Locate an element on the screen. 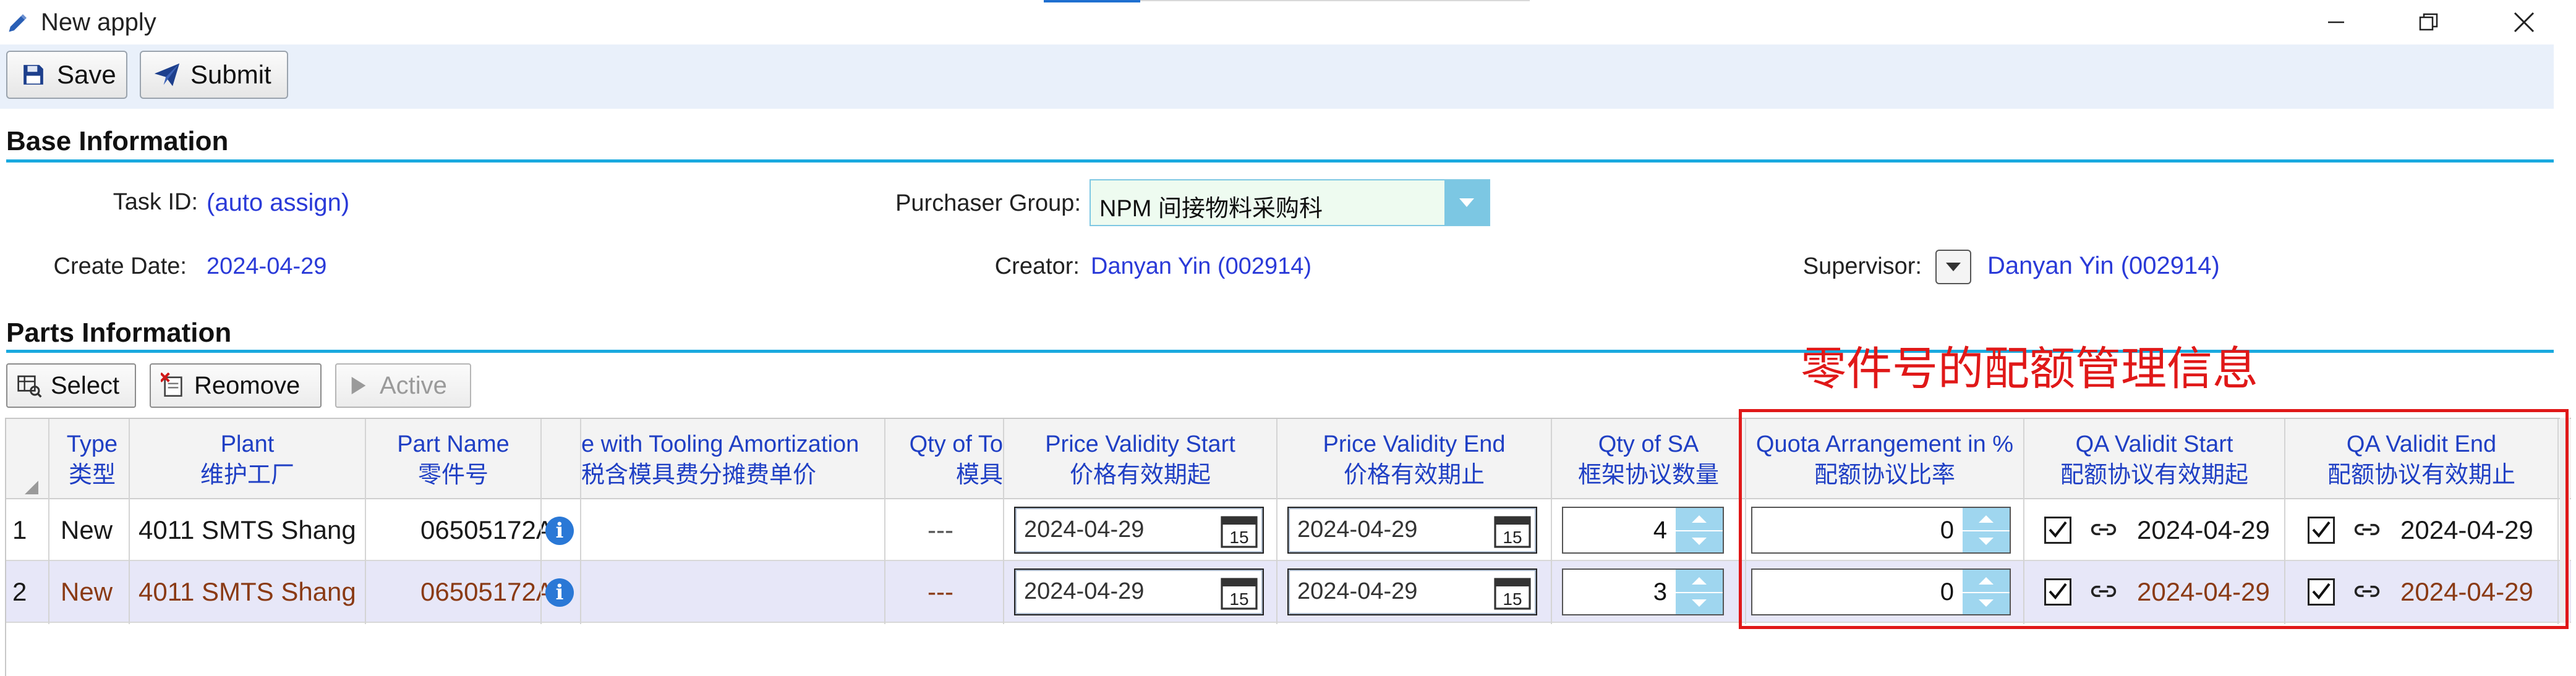 Image resolution: width=2576 pixels, height=676 pixels. col-price-tooling-header: e with Tooling Amortization 税含模具费分摊费单价 is located at coordinates (729, 460).